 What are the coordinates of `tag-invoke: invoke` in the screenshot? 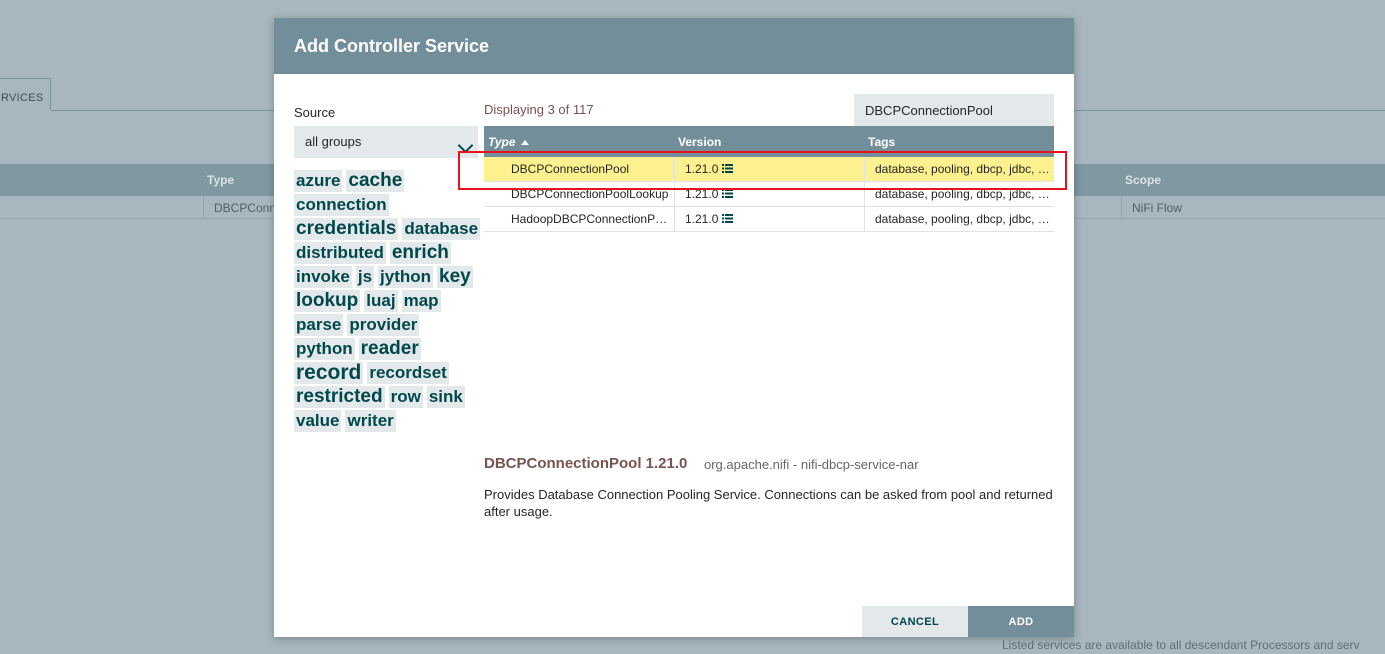 It's located at (323, 277).